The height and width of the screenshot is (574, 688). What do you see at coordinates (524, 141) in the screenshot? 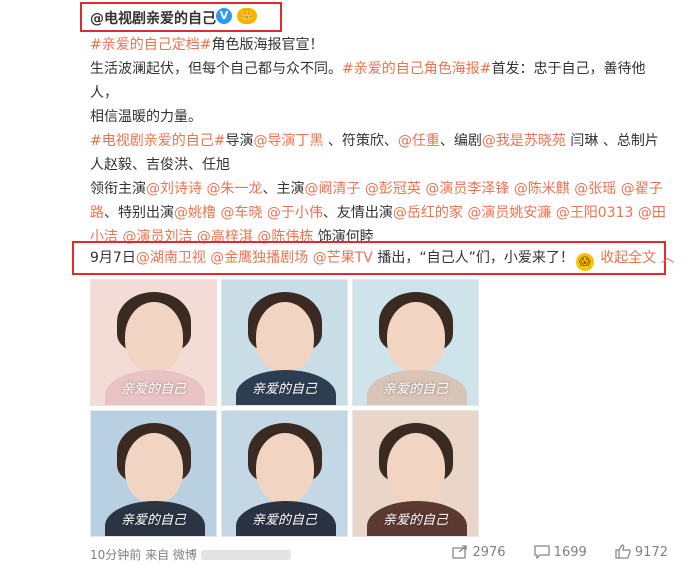
I see `mention-link: @我是苏晓苑` at bounding box center [524, 141].